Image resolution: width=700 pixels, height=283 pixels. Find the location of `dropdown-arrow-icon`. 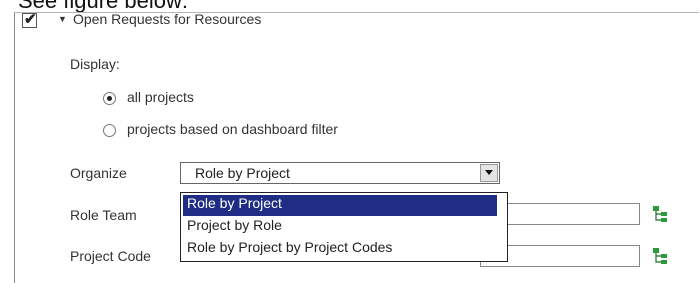

dropdown-arrow-icon is located at coordinates (489, 173).